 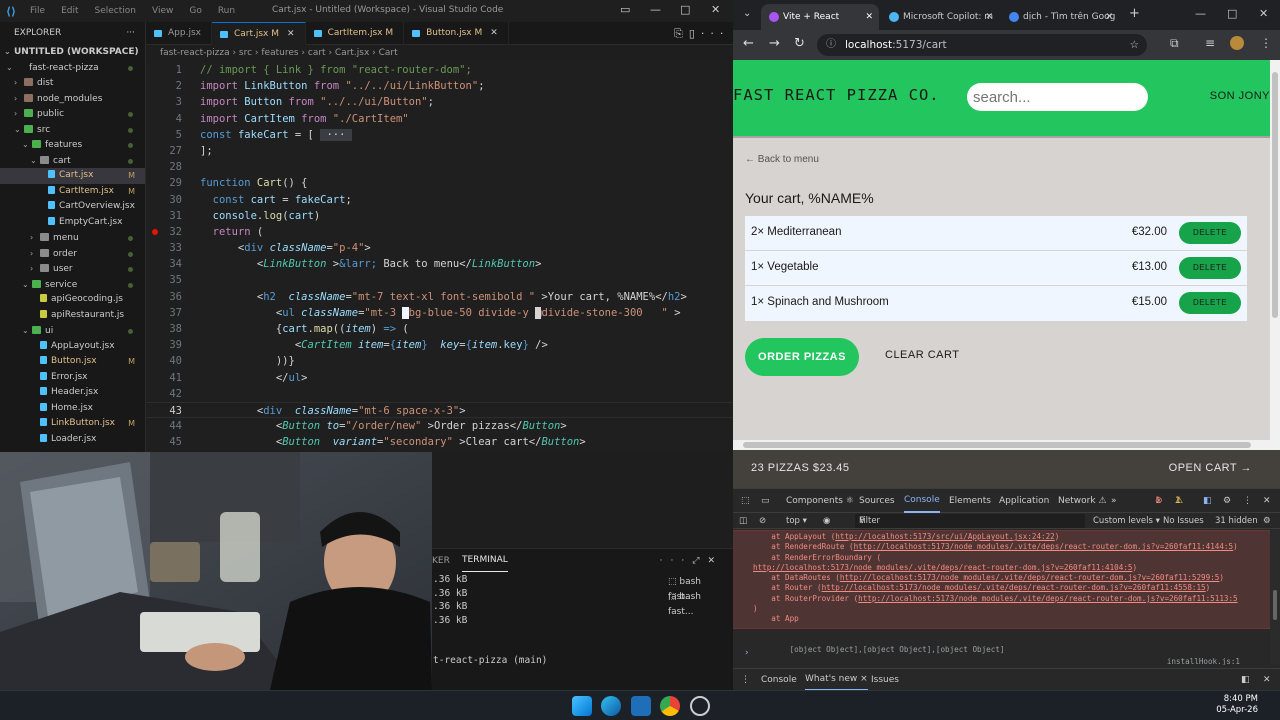 I want to click on edge-icon, so click(x=611, y=706).